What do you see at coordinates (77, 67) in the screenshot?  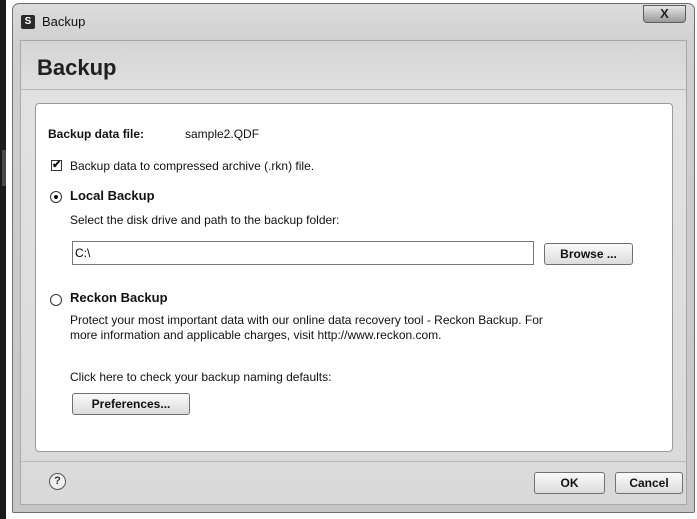 I see `page-title: Backup` at bounding box center [77, 67].